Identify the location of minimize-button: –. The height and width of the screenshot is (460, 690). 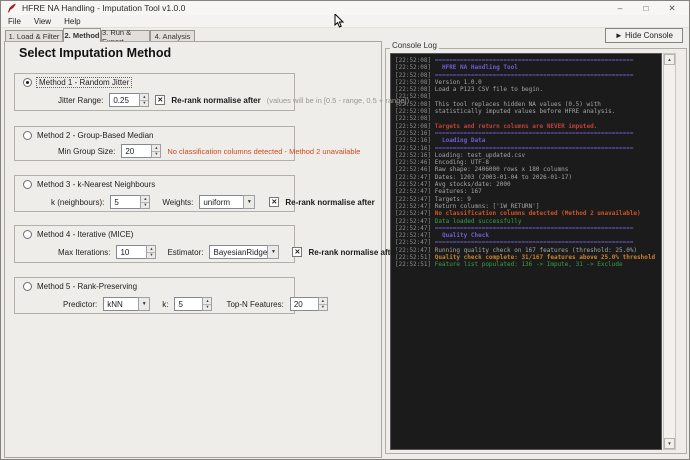
(620, 8).